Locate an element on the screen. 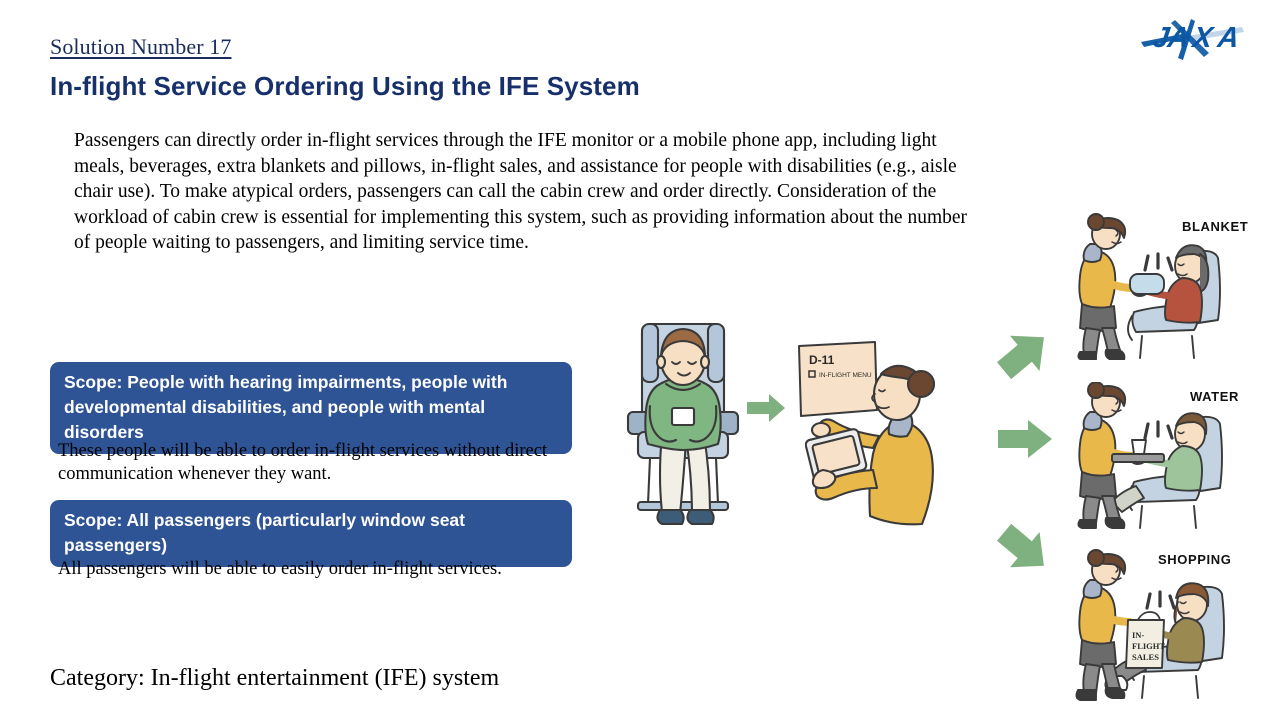 This screenshot has width=1280, height=720. scene-label-shopping: SHOPPING is located at coordinates (1195, 559).